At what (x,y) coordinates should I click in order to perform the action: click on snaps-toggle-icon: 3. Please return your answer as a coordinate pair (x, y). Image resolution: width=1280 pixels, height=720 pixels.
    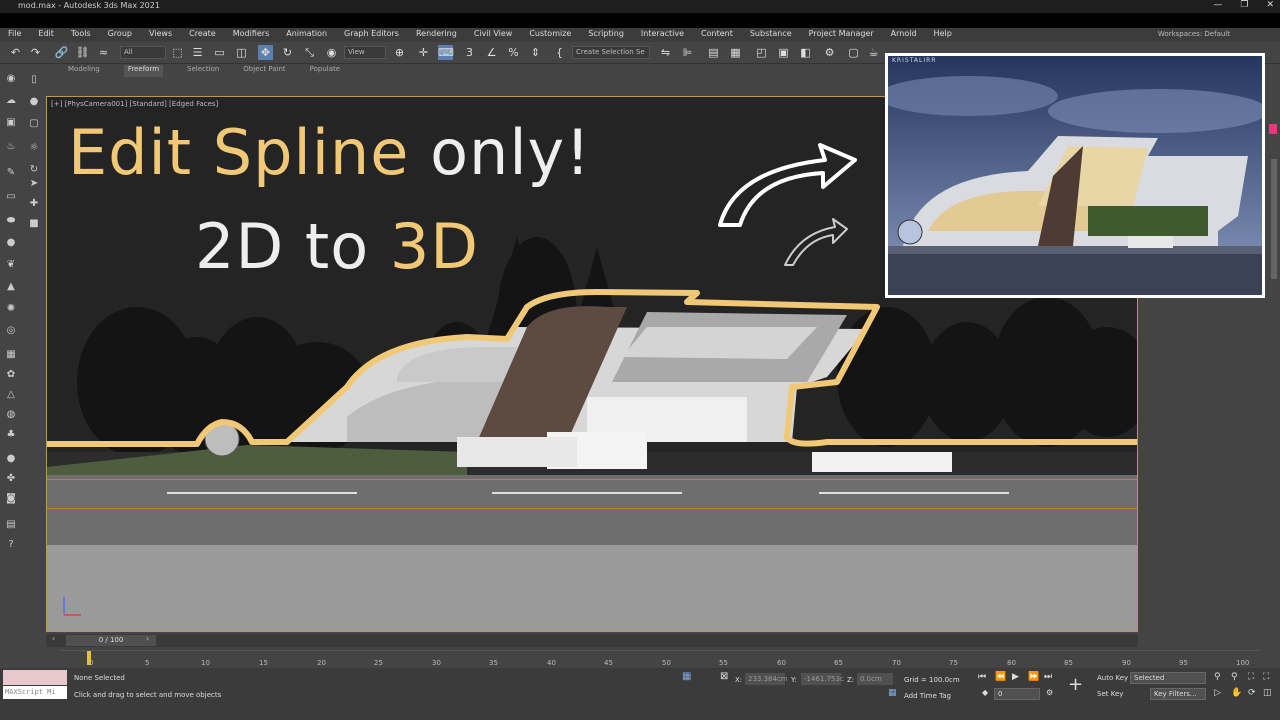
    Looking at the image, I should click on (469, 52).